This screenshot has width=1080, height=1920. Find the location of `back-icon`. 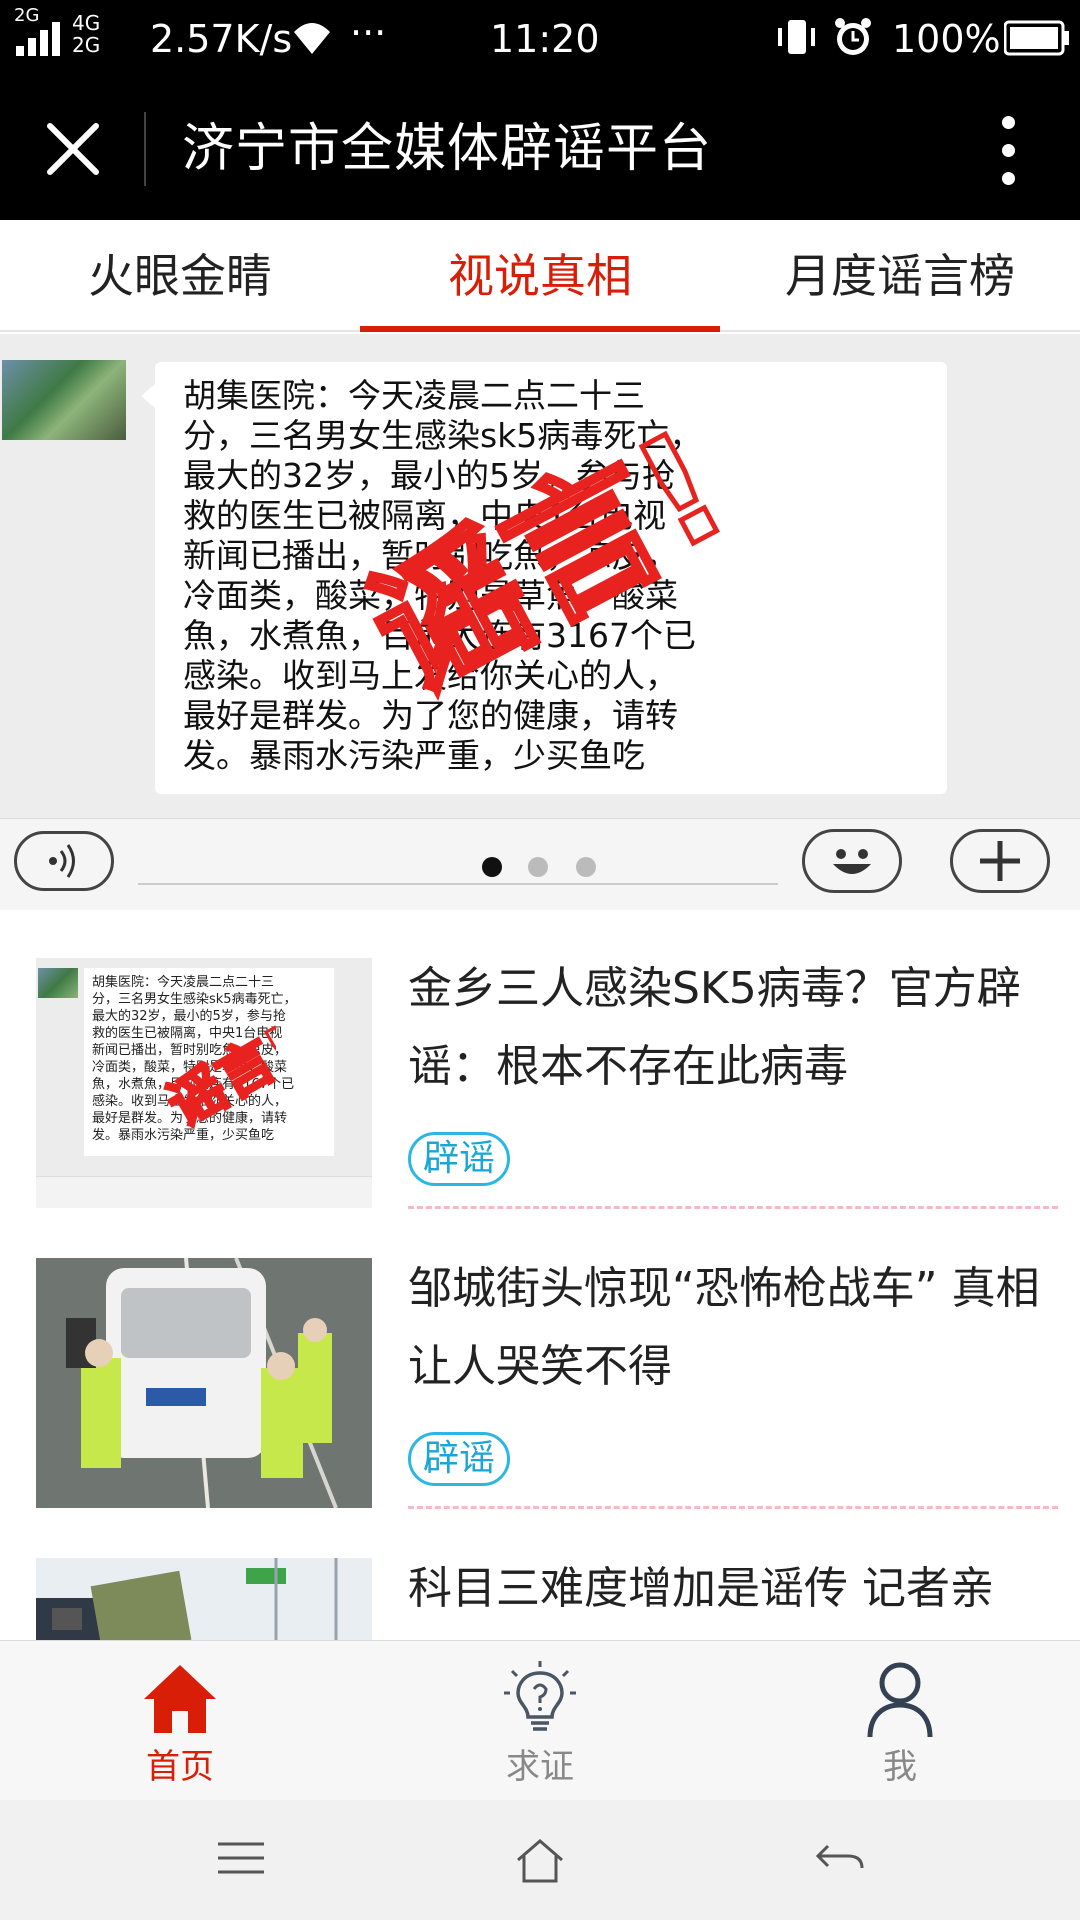

back-icon is located at coordinates (840, 1858).